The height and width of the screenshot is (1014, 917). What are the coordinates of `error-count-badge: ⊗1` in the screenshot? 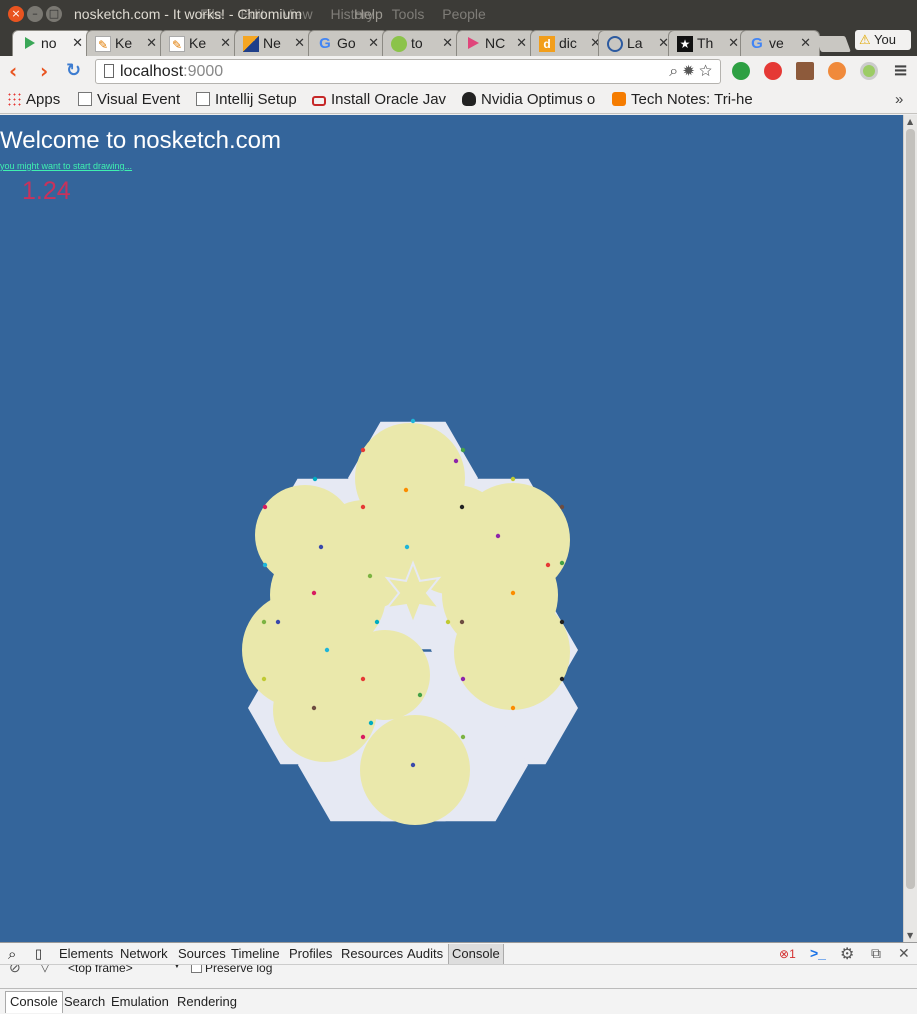 It's located at (787, 954).